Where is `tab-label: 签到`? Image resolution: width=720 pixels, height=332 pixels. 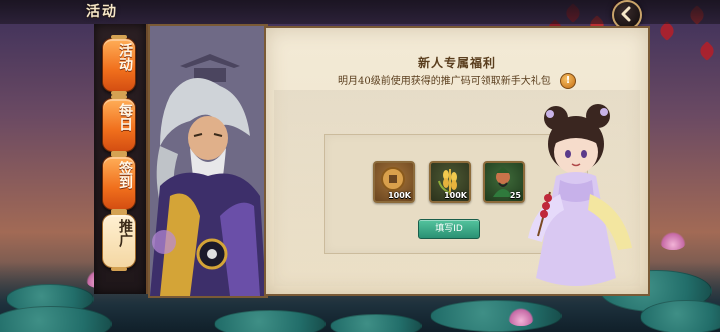
tab-label: 签到 is located at coordinates (125, 175).